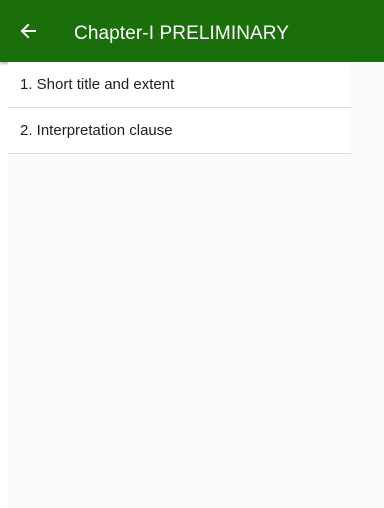 This screenshot has width=384, height=508. I want to click on back-button, so click(28, 31).